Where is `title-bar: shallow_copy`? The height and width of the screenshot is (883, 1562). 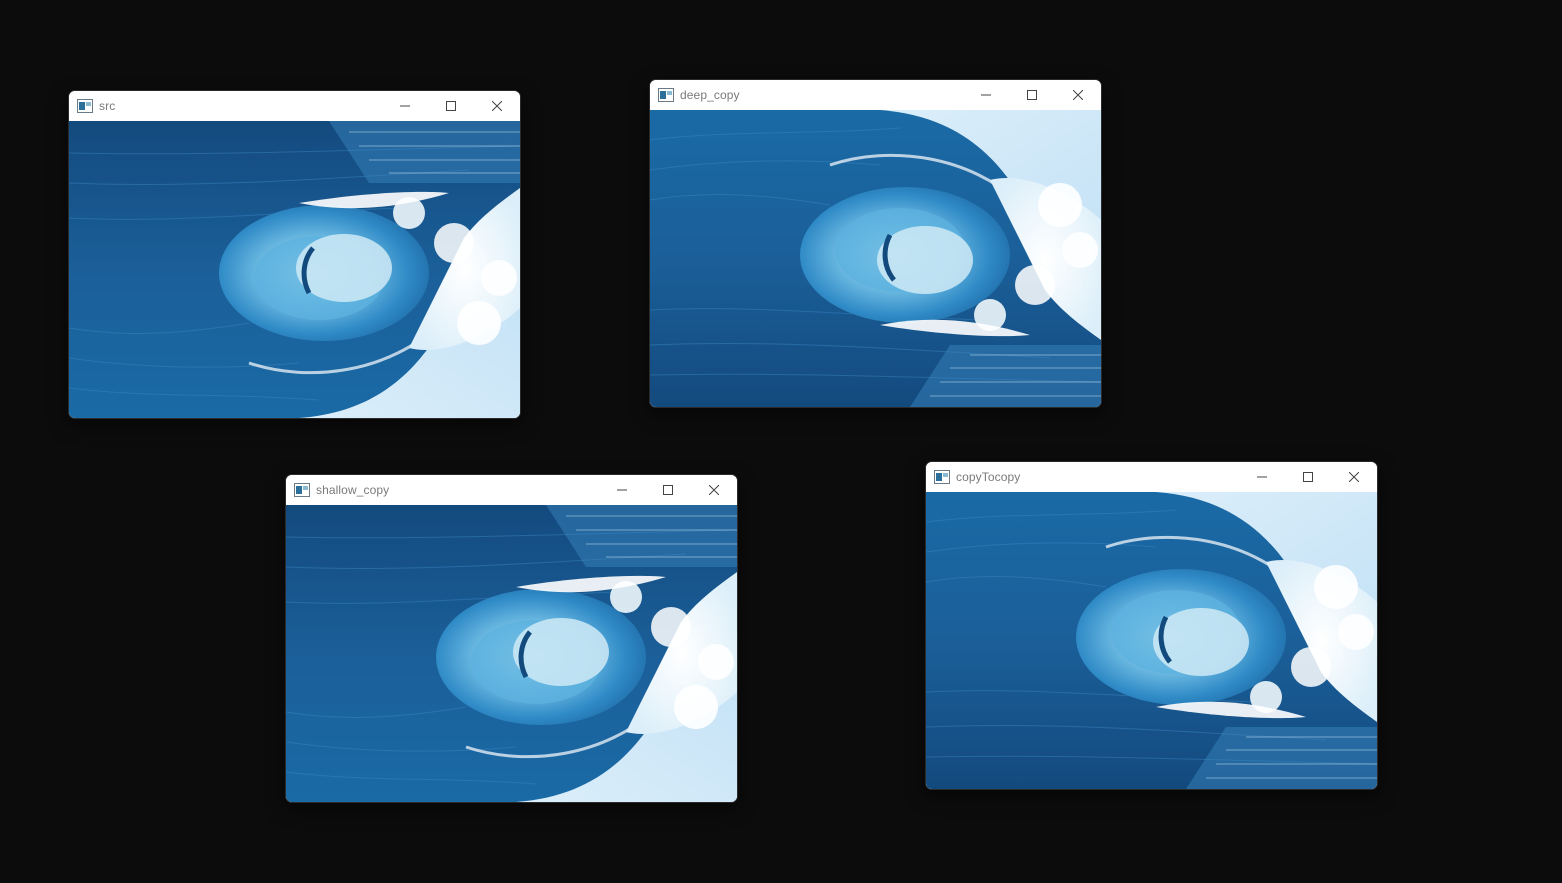
title-bar: shallow_copy is located at coordinates (511, 490).